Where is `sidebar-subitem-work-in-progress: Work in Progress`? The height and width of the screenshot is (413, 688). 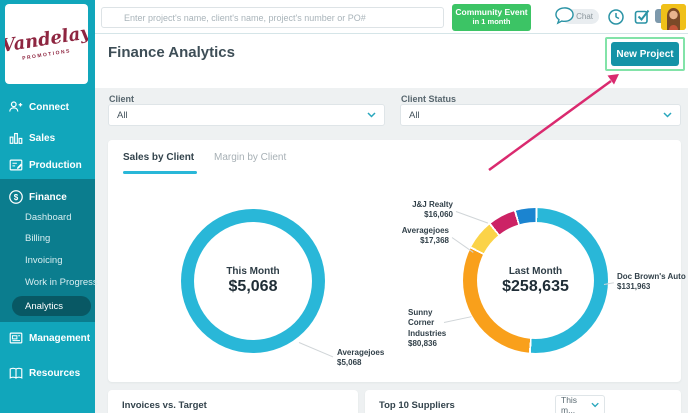 sidebar-subitem-work-in-progress: Work in Progress is located at coordinates (61, 282).